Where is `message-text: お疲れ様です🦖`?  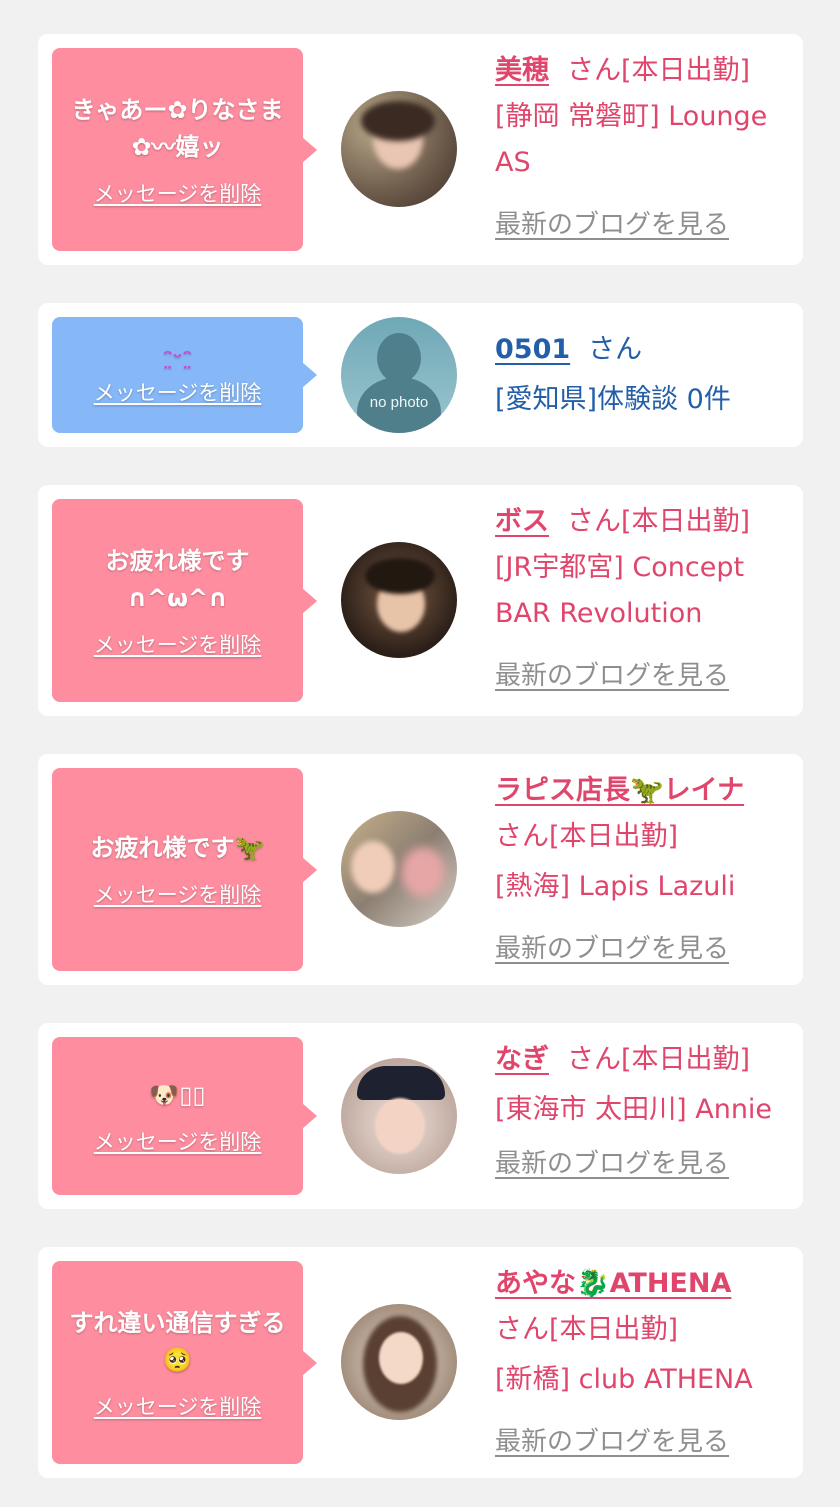 message-text: お疲れ様です🦖 is located at coordinates (177, 848).